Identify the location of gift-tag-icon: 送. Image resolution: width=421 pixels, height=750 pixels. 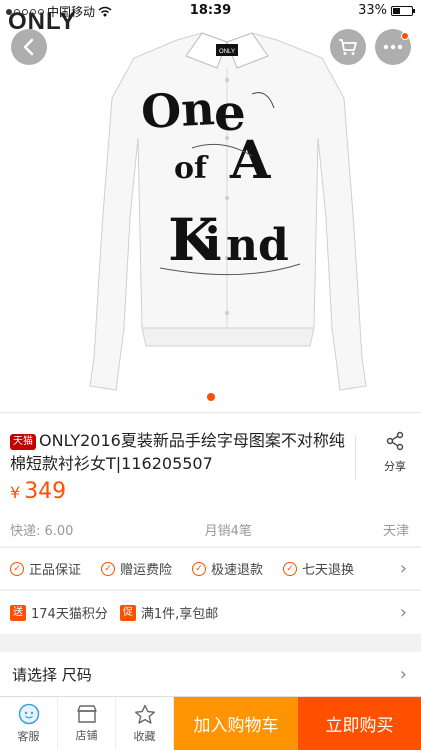
(18, 612).